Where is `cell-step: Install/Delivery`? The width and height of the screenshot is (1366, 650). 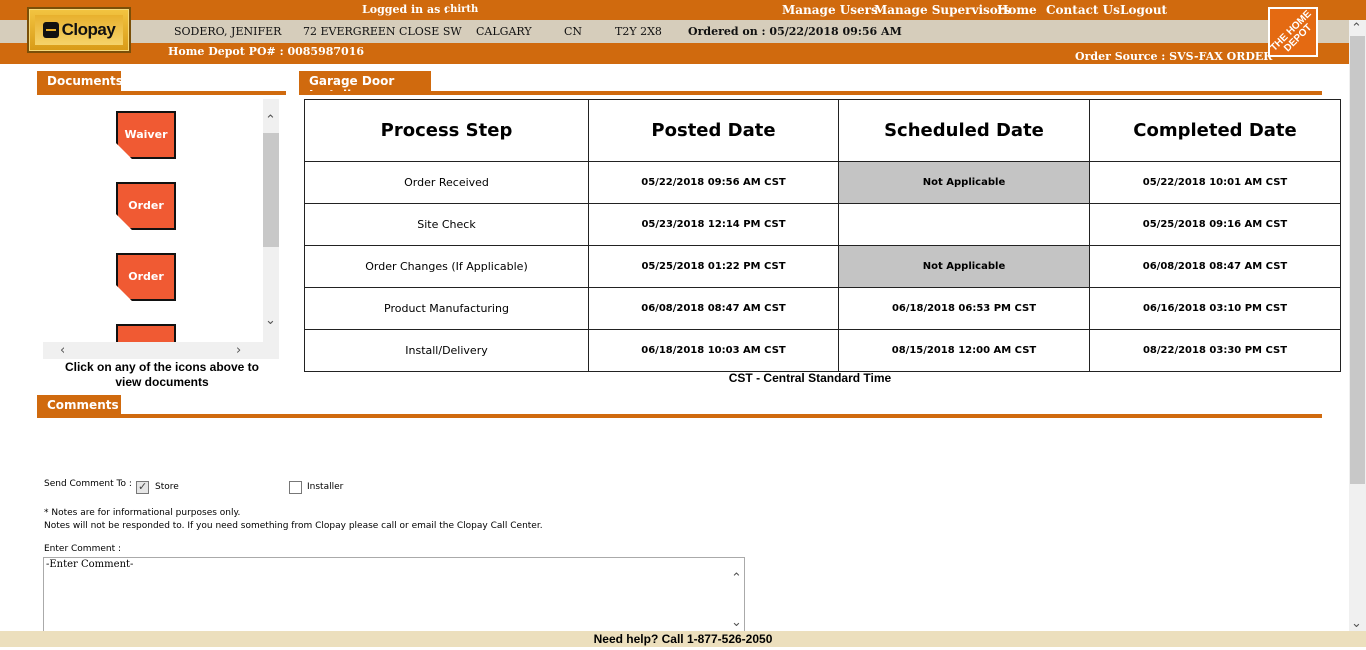
cell-step: Install/Delivery is located at coordinates (446, 350).